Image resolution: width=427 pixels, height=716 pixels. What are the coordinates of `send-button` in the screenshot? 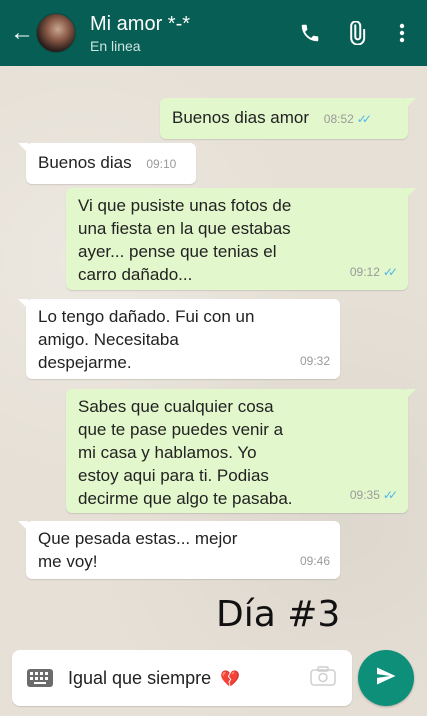 It's located at (386, 678).